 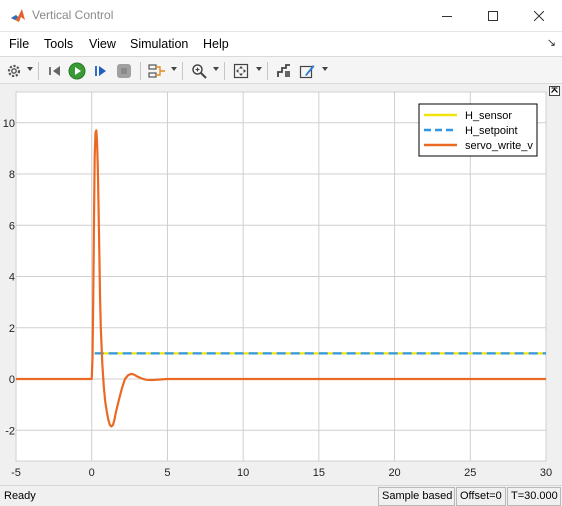 I want to click on x-tick-label: 30, so click(x=546, y=473).